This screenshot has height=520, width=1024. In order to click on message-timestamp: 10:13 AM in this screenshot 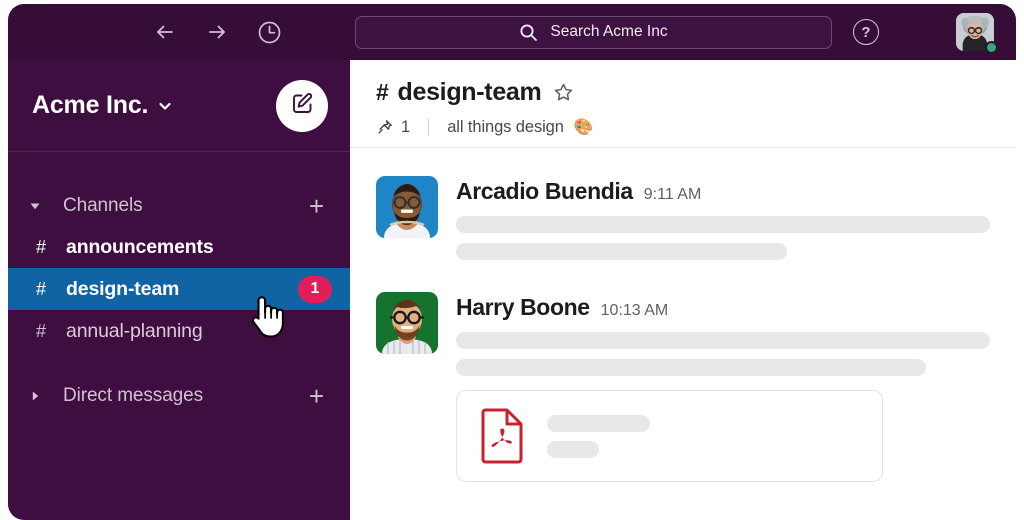, I will do `click(634, 310)`.